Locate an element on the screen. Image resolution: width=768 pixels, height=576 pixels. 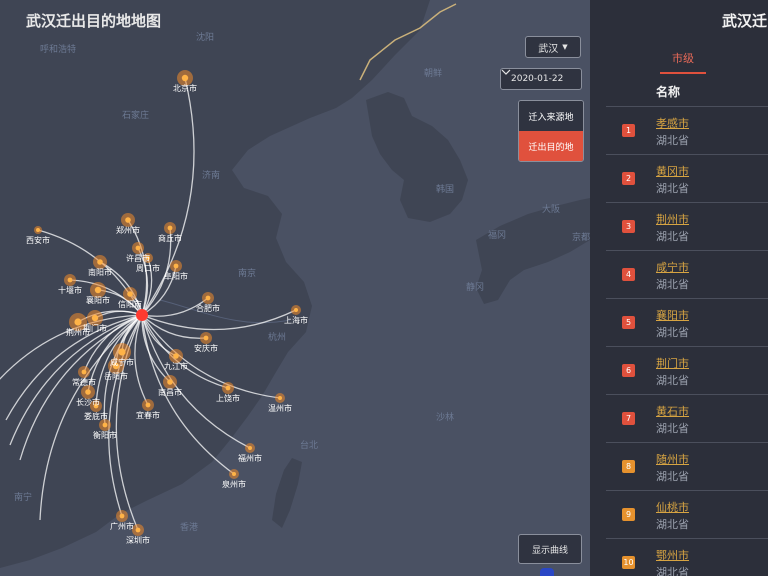
map-title: 武汉迁出目的地地图 is located at coordinates (94, 21).